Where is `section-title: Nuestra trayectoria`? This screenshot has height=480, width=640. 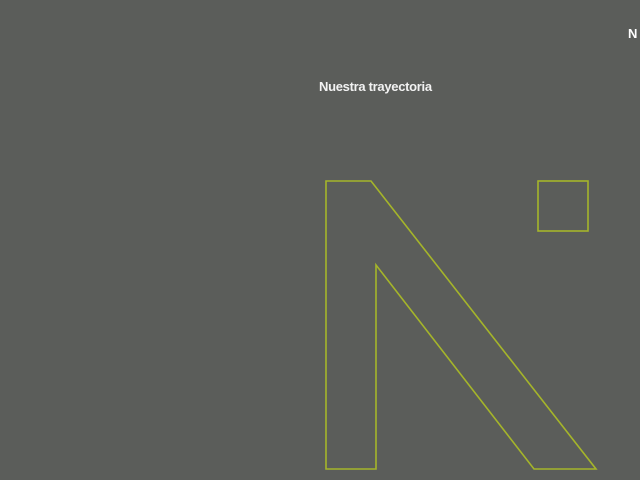
section-title: Nuestra trayectoria is located at coordinates (375, 86).